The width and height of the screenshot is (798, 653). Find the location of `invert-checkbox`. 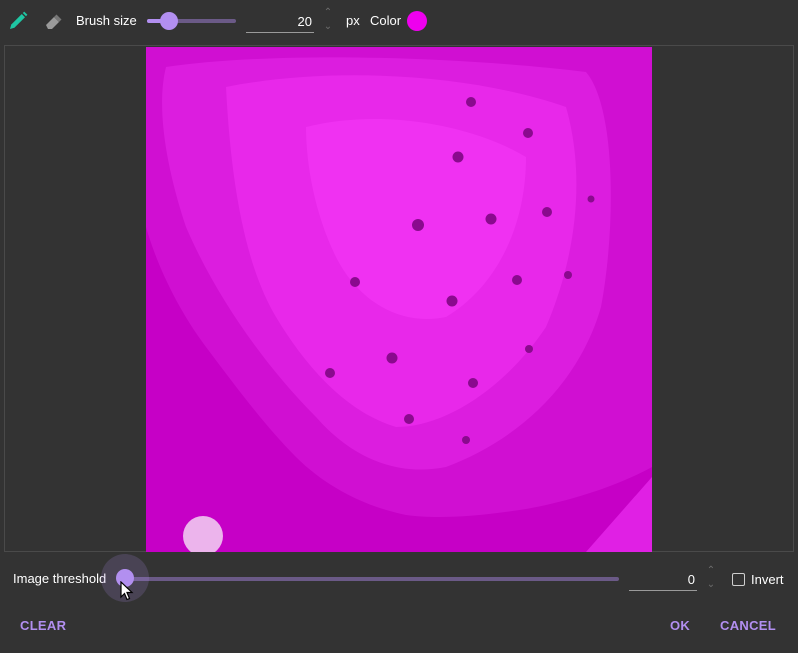

invert-checkbox is located at coordinates (738, 579).